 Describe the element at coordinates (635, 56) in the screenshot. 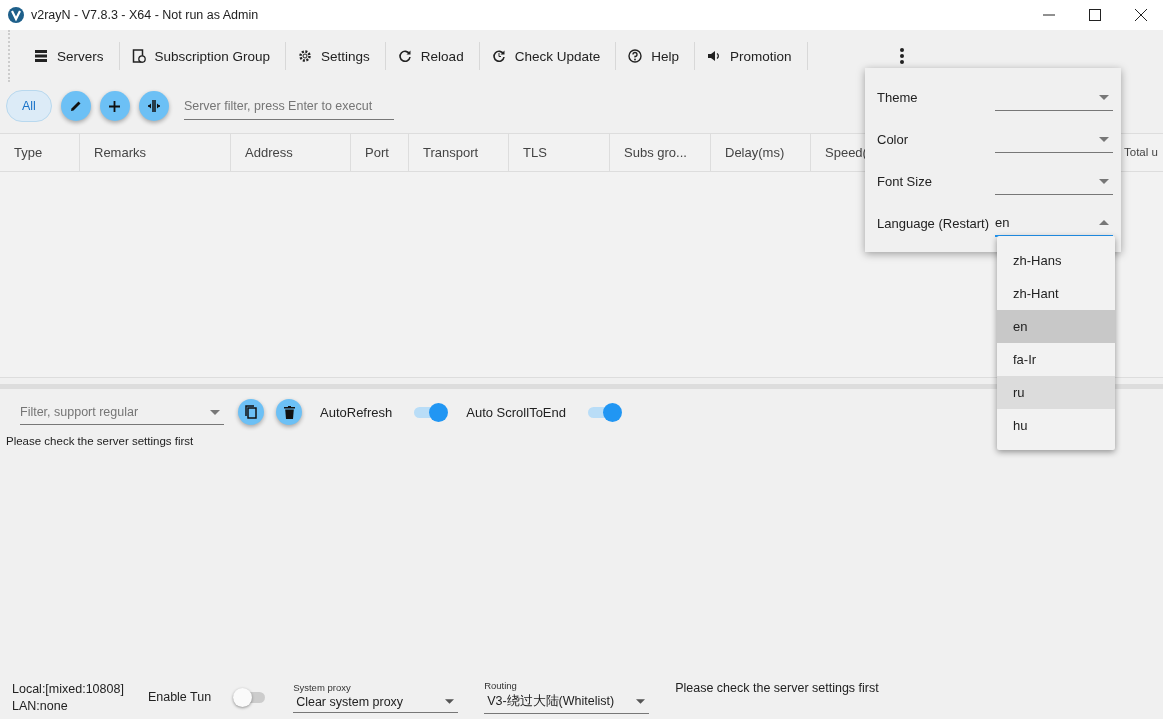

I see `help-icon` at that location.